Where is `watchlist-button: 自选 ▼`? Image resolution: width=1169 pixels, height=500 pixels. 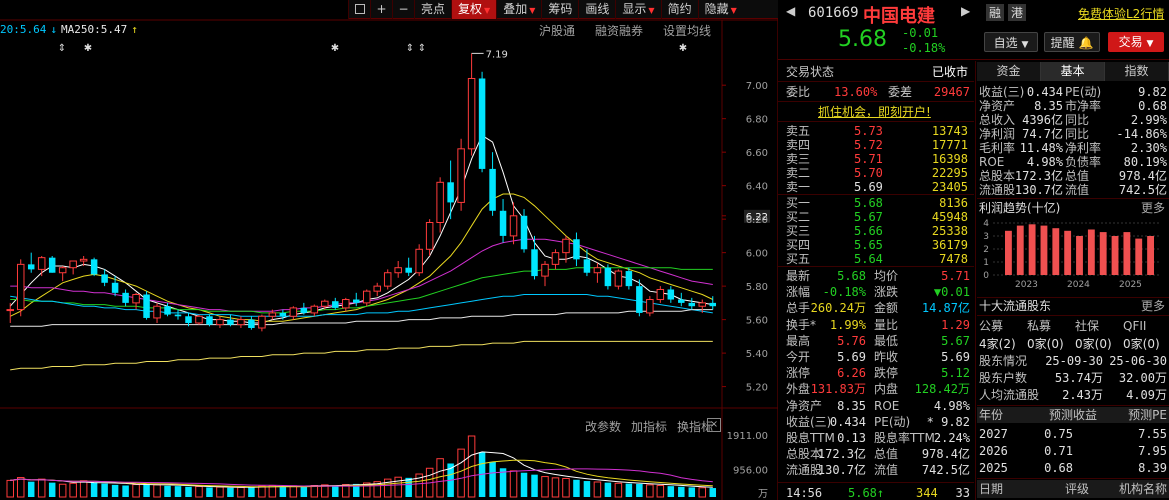 watchlist-button: 自选 ▼ is located at coordinates (1011, 42).